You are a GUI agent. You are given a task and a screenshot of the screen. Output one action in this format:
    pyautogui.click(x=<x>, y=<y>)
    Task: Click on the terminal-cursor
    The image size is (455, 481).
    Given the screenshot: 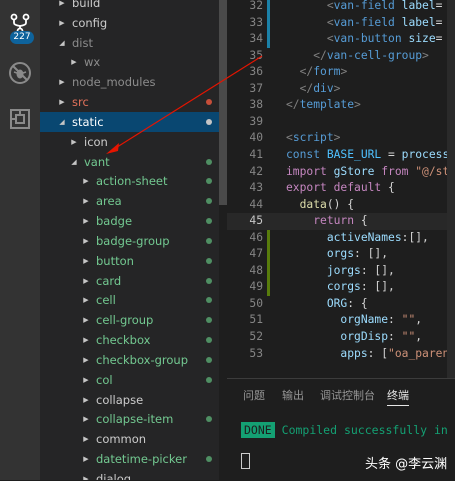 What is the action you would take?
    pyautogui.click(x=245, y=461)
    